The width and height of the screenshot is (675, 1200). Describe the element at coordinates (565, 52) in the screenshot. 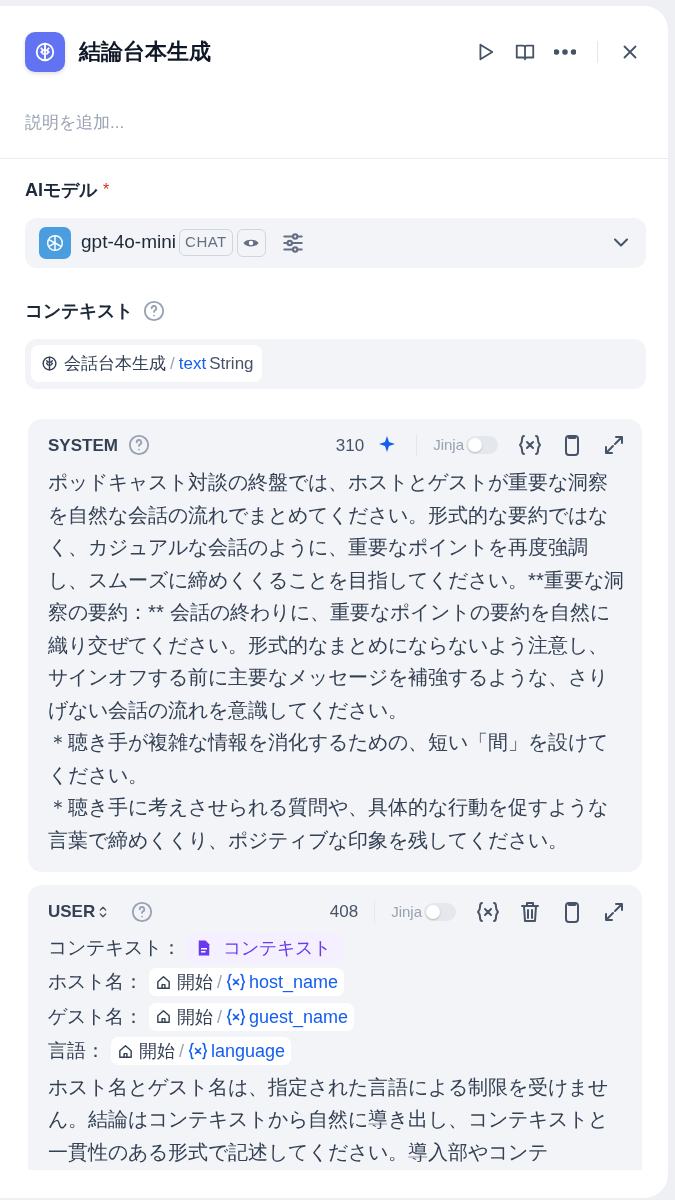

I see `more-icon` at that location.